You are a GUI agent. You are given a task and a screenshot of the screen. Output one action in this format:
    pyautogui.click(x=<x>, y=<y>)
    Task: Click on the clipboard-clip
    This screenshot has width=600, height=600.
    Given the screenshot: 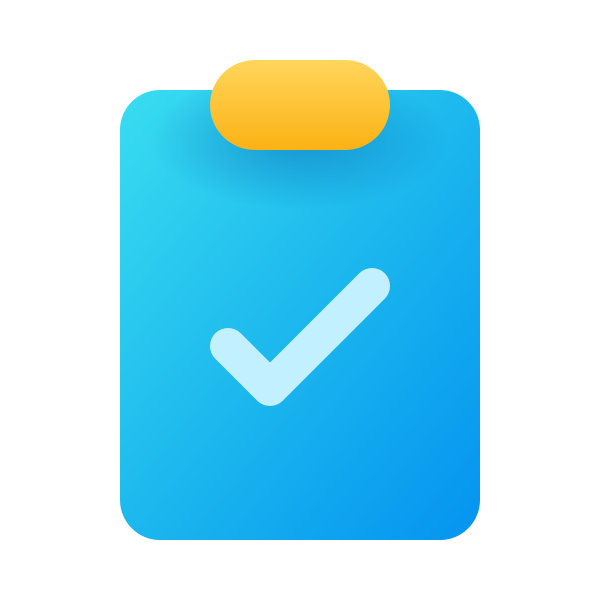 What is the action you would take?
    pyautogui.click(x=300, y=105)
    